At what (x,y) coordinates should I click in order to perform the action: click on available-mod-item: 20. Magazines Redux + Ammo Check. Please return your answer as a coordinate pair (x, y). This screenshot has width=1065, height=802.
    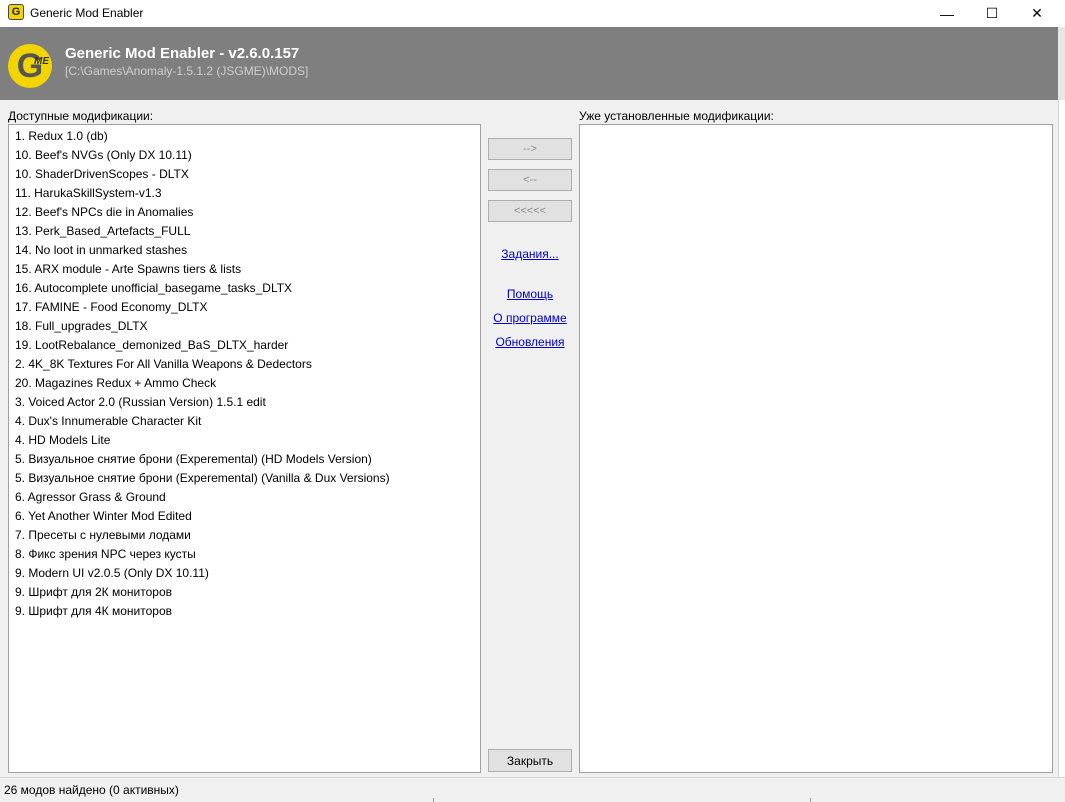
    Looking at the image, I should click on (244, 383).